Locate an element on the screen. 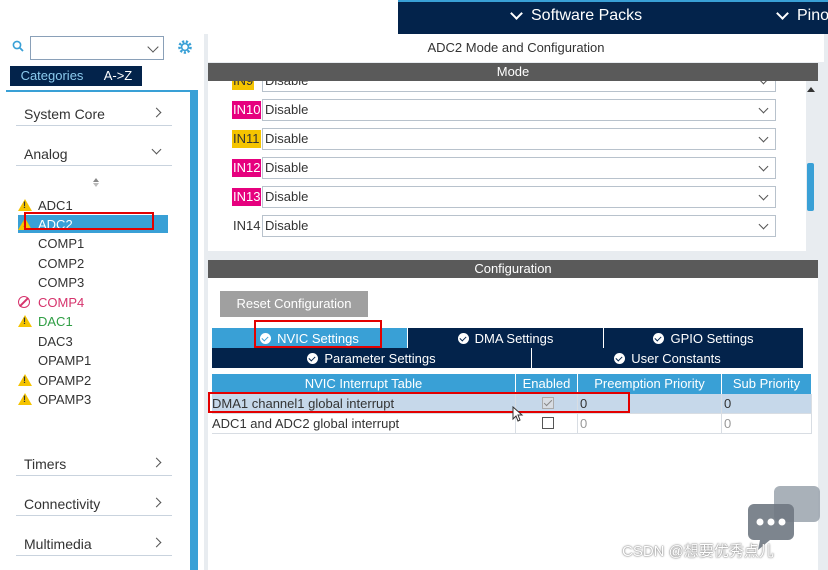 The image size is (828, 570). column-header: Enabled is located at coordinates (547, 384).